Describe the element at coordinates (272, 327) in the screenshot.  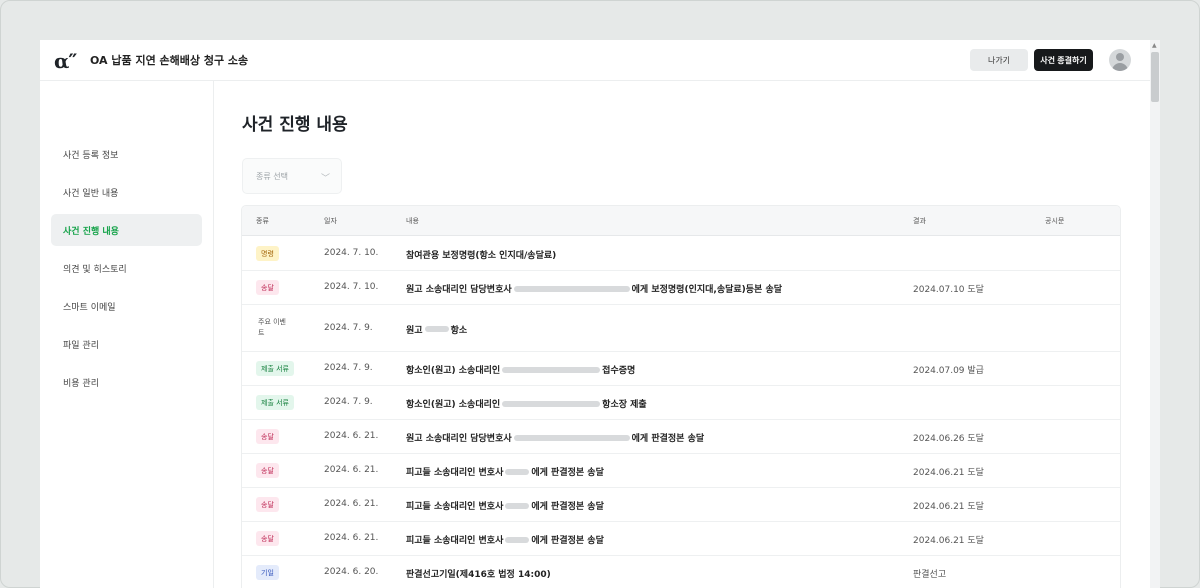
I see `type-badge: 주요 이벤트` at that location.